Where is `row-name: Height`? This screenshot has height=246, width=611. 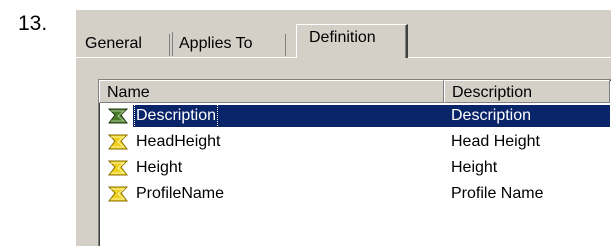 row-name: Height is located at coordinates (159, 167).